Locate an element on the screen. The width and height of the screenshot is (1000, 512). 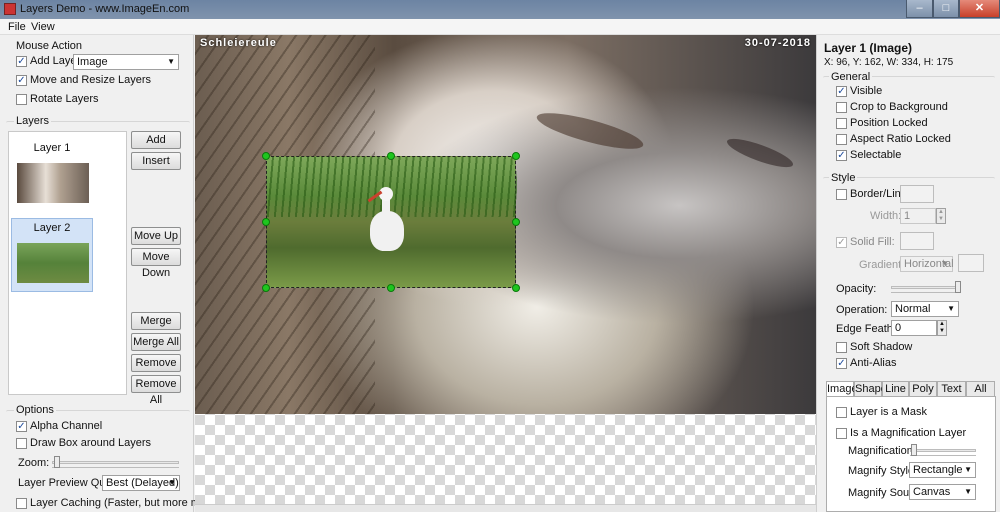
insert-button: Insert is located at coordinates (156, 161).